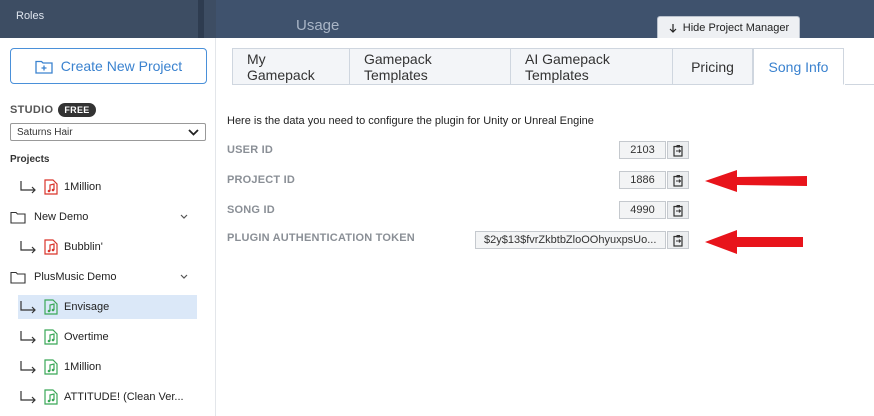  I want to click on project-id-field: 1886, so click(642, 180).